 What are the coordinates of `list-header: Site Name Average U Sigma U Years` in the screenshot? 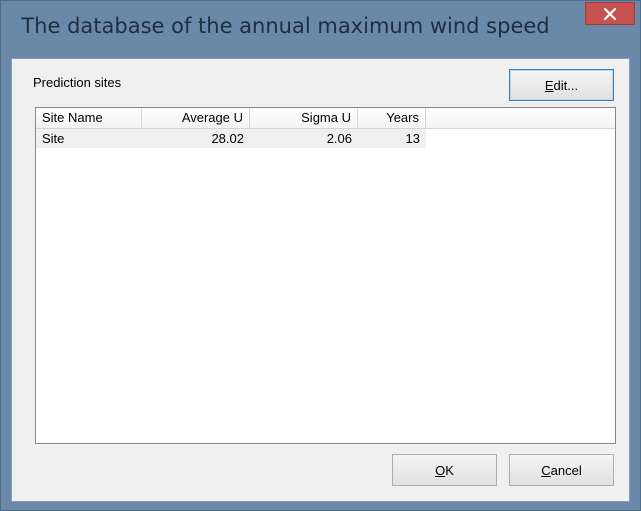 It's located at (325, 118).